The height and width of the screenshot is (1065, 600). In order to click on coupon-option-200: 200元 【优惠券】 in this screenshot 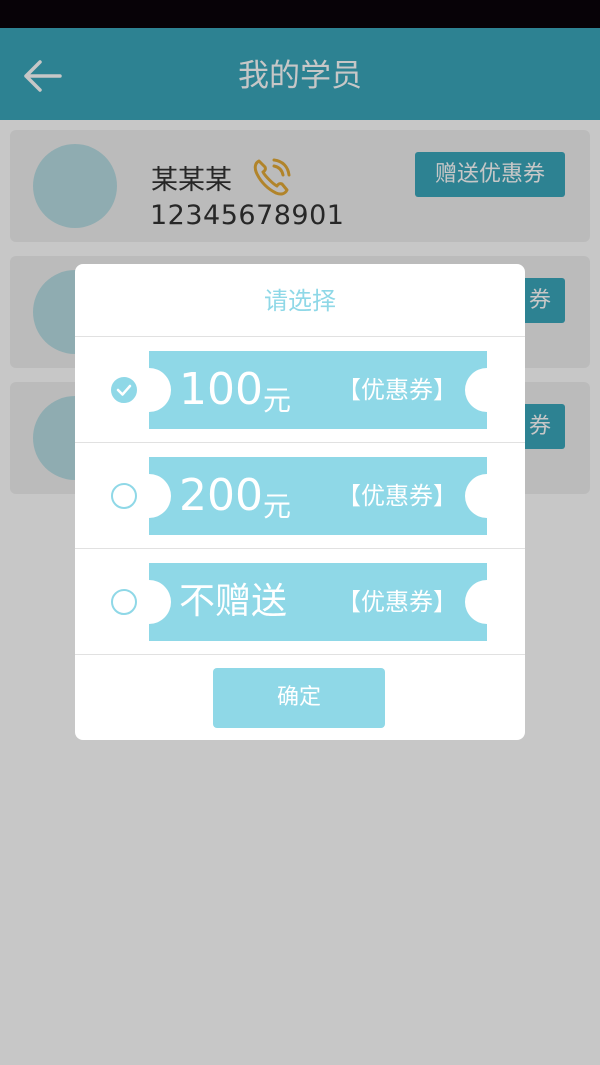, I will do `click(300, 496)`.